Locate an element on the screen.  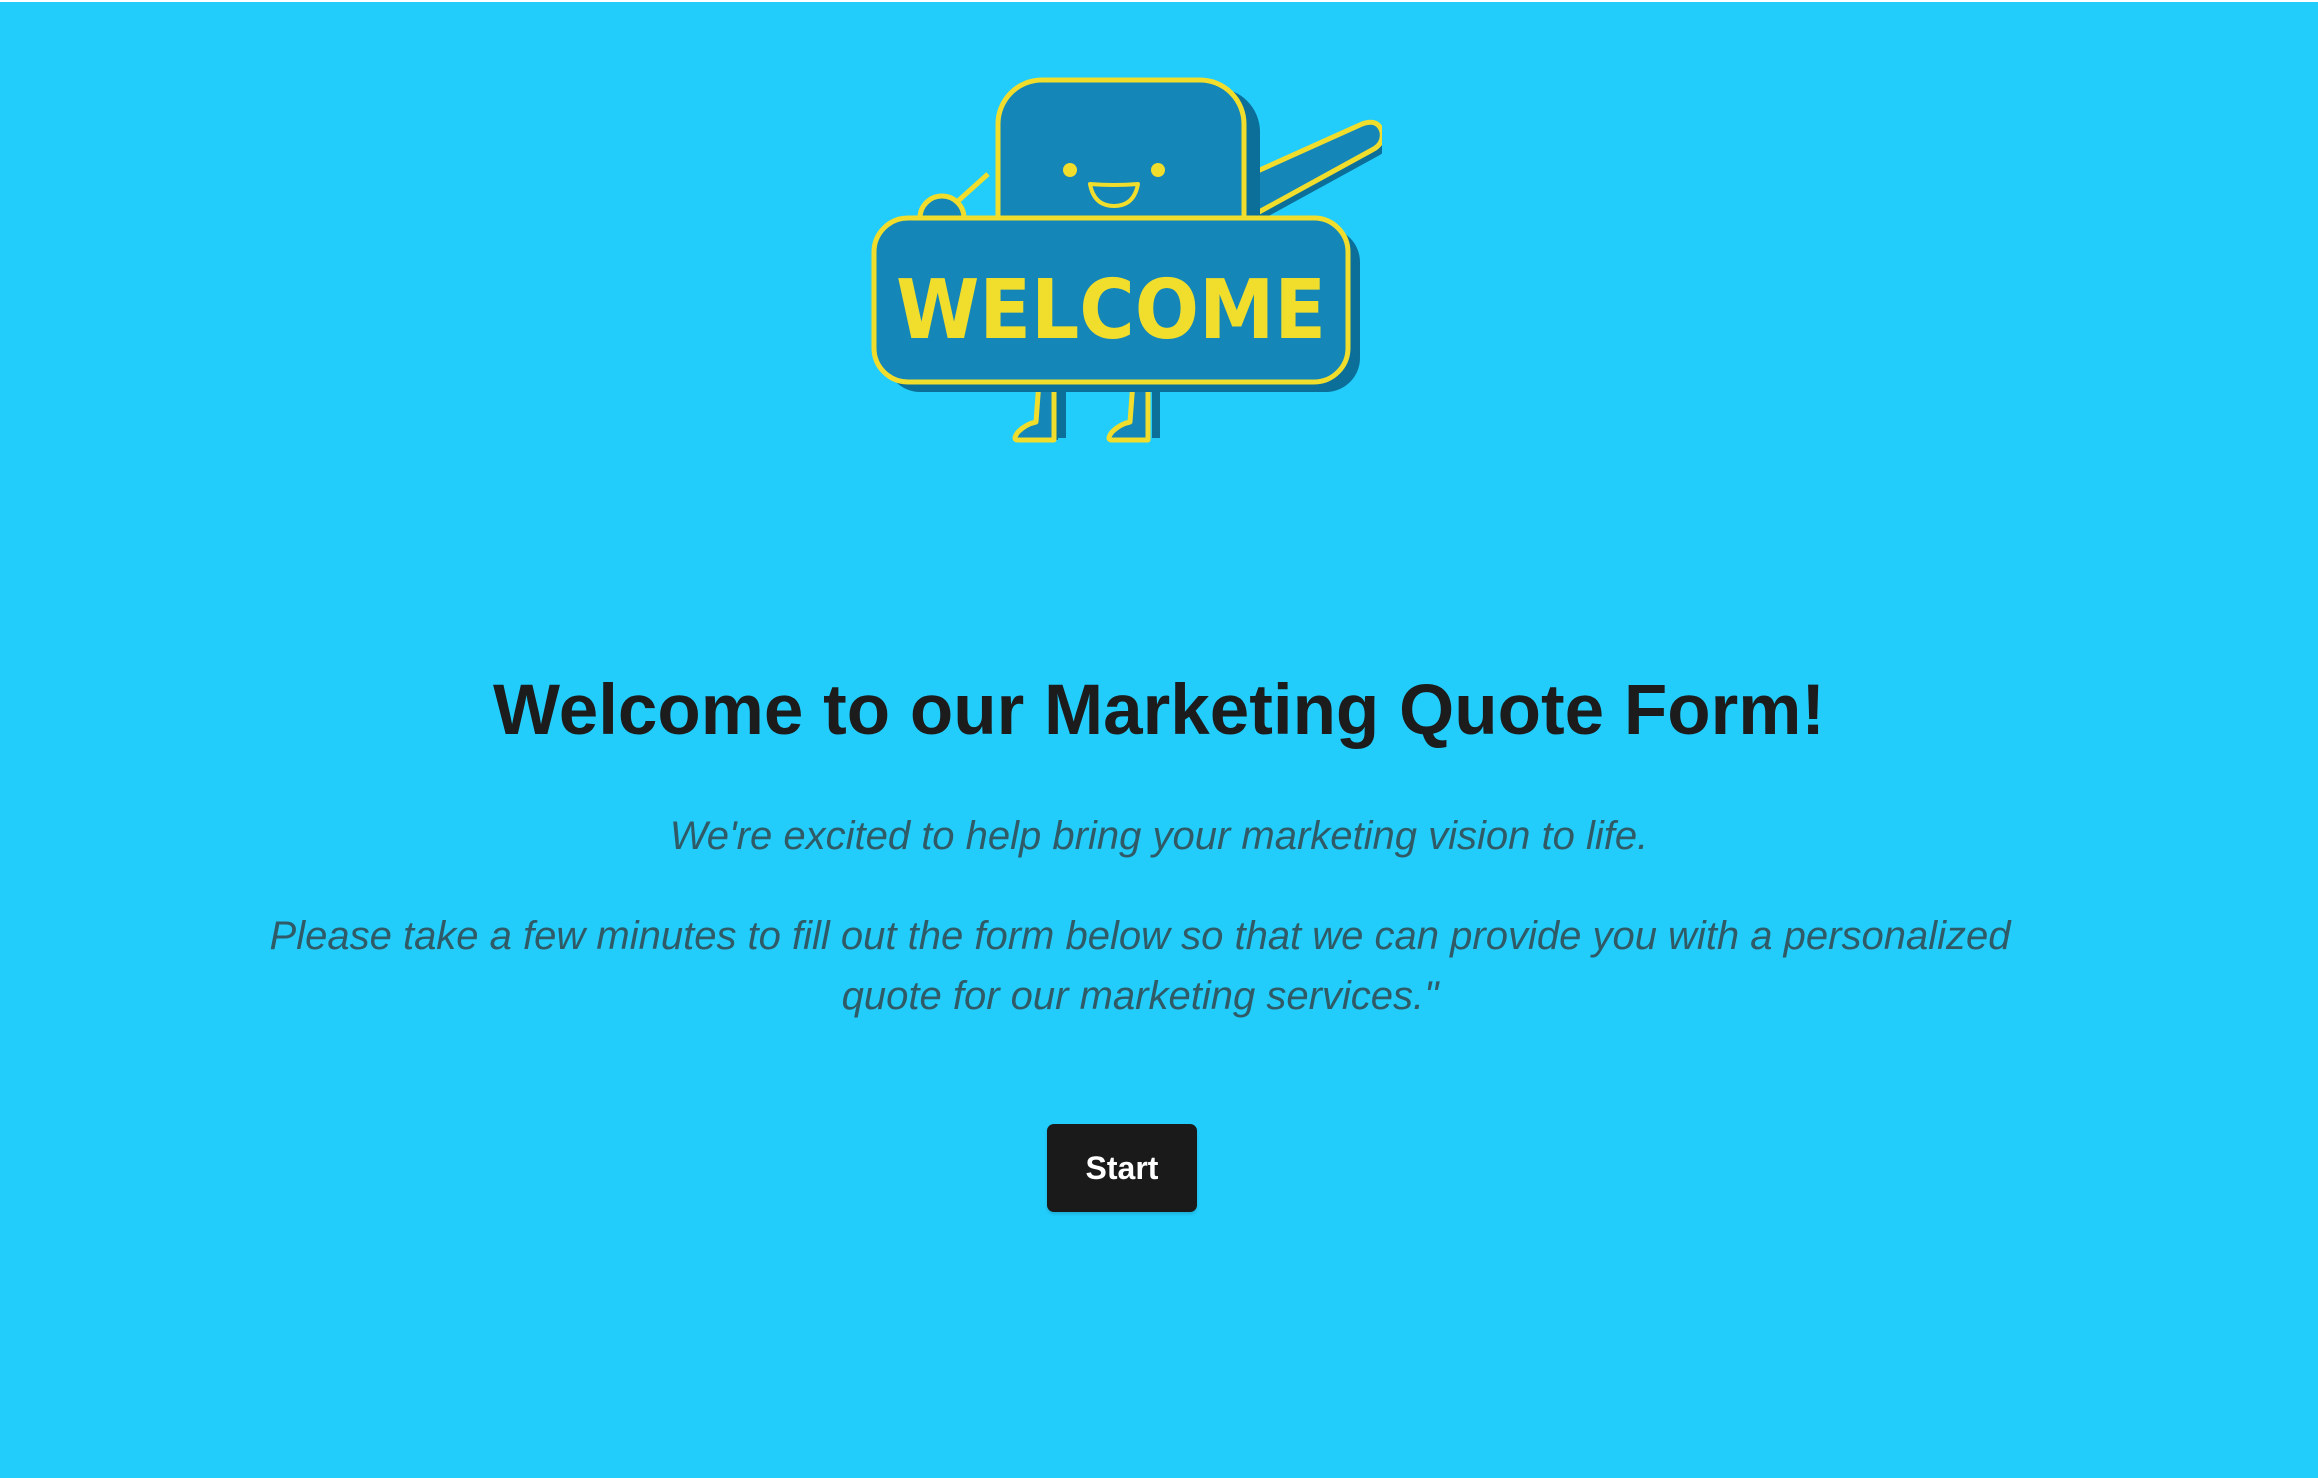
page-title: Welcome to our Marketing Quote Form! is located at coordinates (1158, 710).